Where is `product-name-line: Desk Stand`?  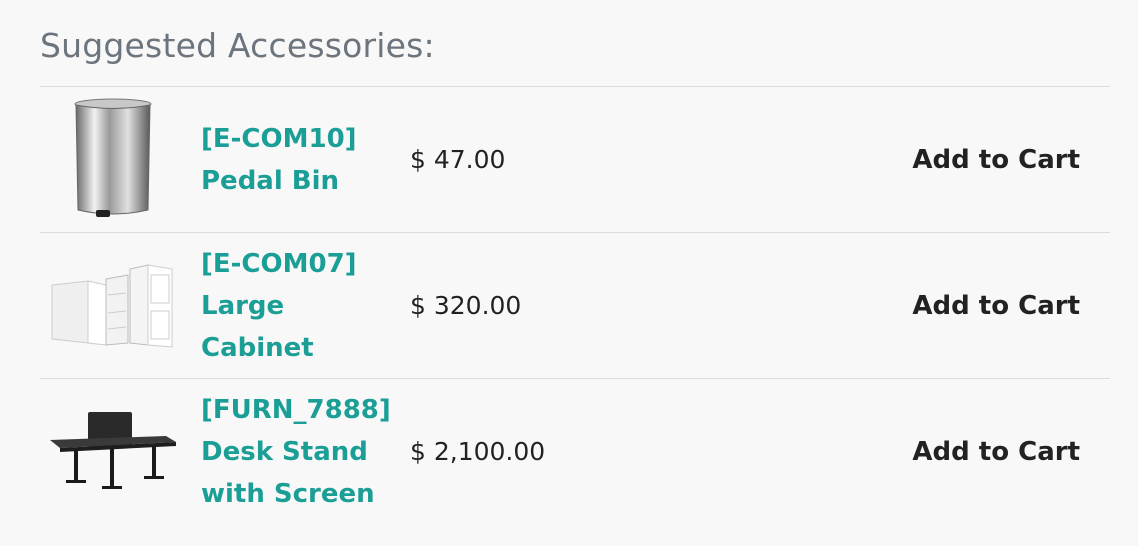
product-name-line: Desk Stand is located at coordinates (301, 452).